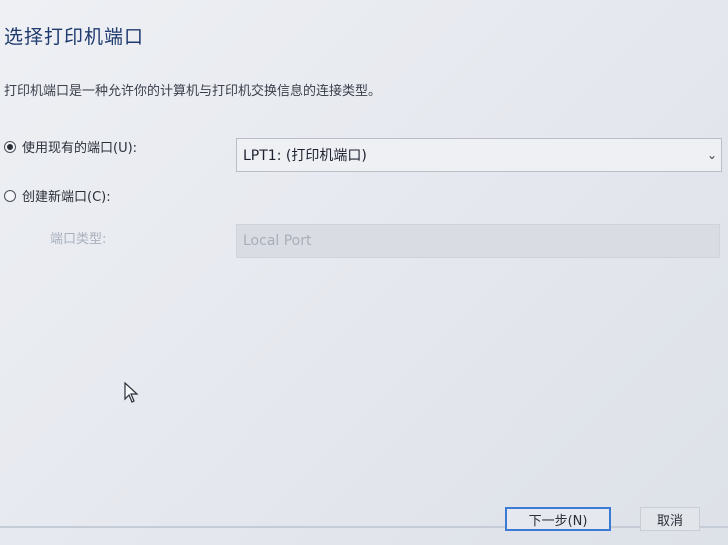 Image resolution: width=728 pixels, height=545 pixels. Describe the element at coordinates (10, 195) in the screenshot. I see `create-new-radio` at that location.